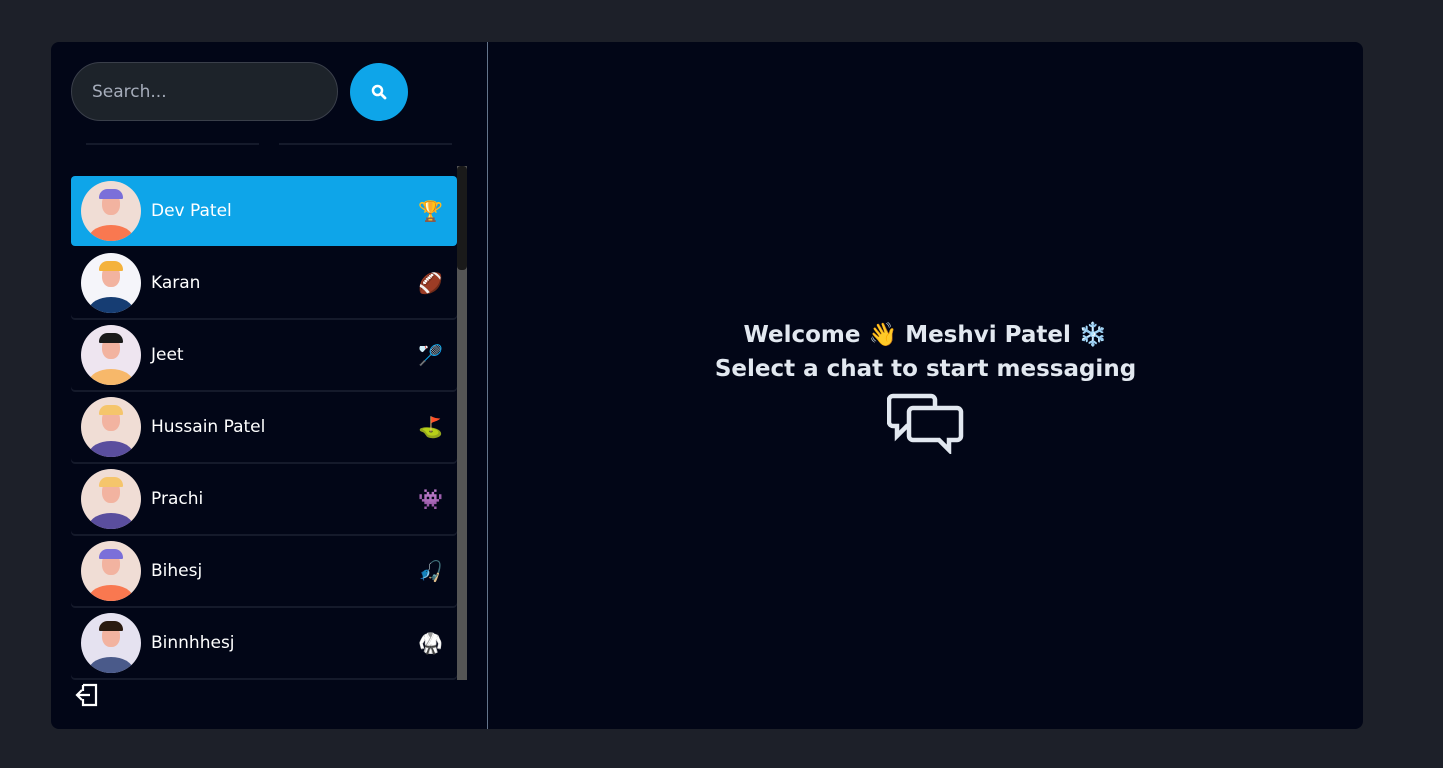 This screenshot has width=1443, height=768. Describe the element at coordinates (264, 283) in the screenshot. I see `conversation-item: Karan 🏈` at that location.